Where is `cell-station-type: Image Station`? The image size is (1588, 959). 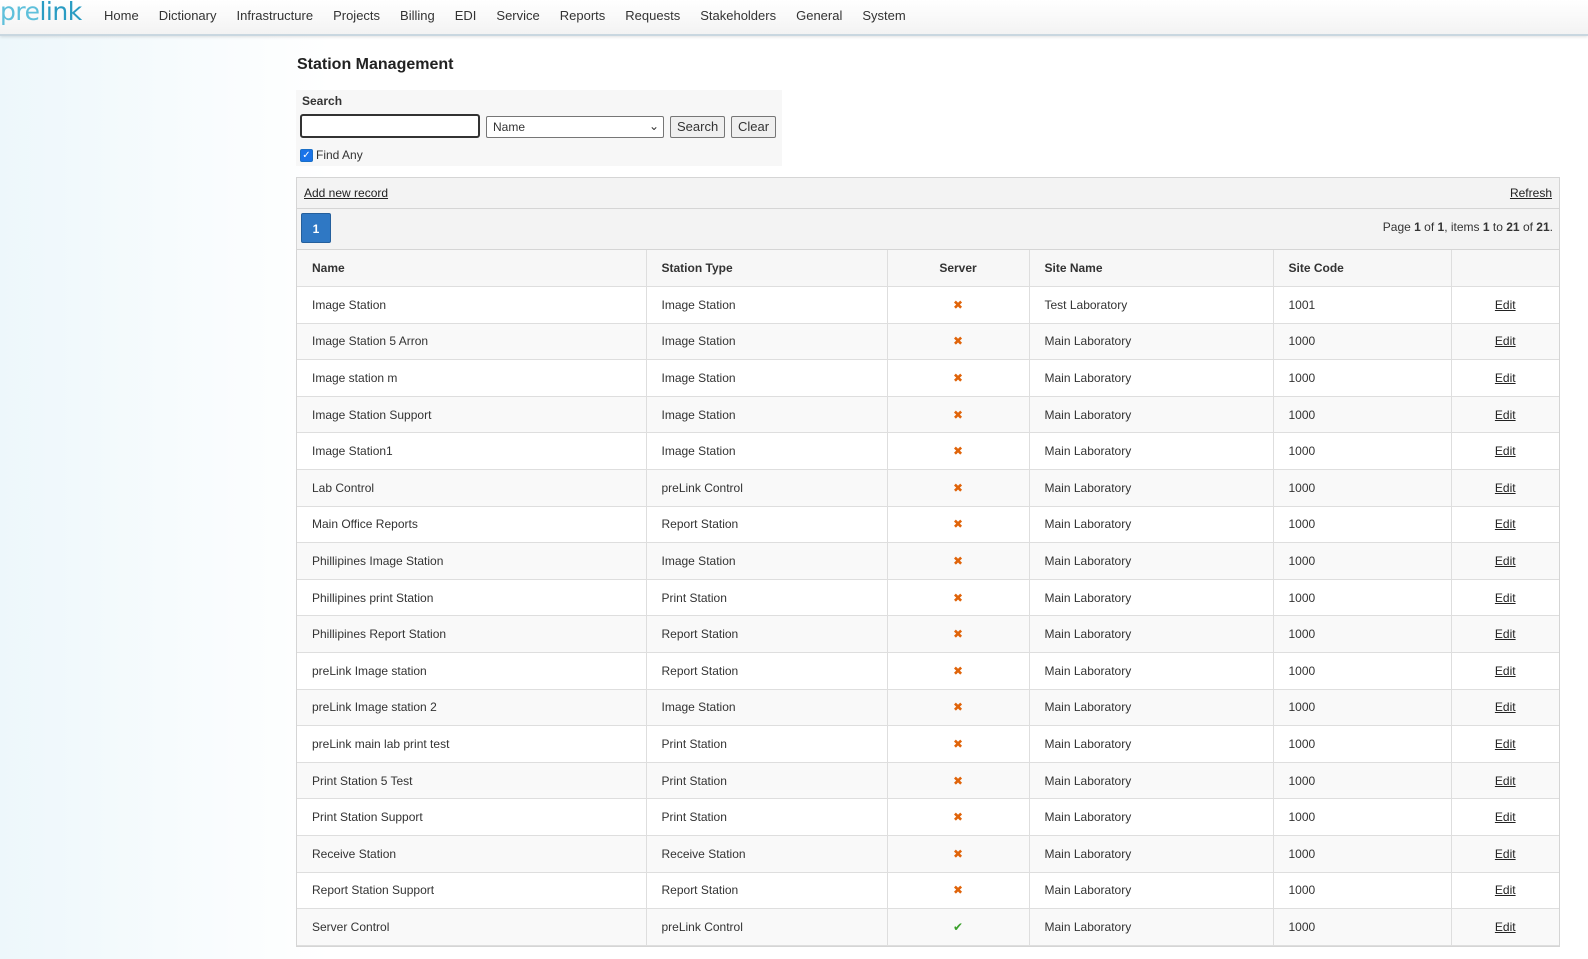
cell-station-type: Image Station is located at coordinates (767, 378).